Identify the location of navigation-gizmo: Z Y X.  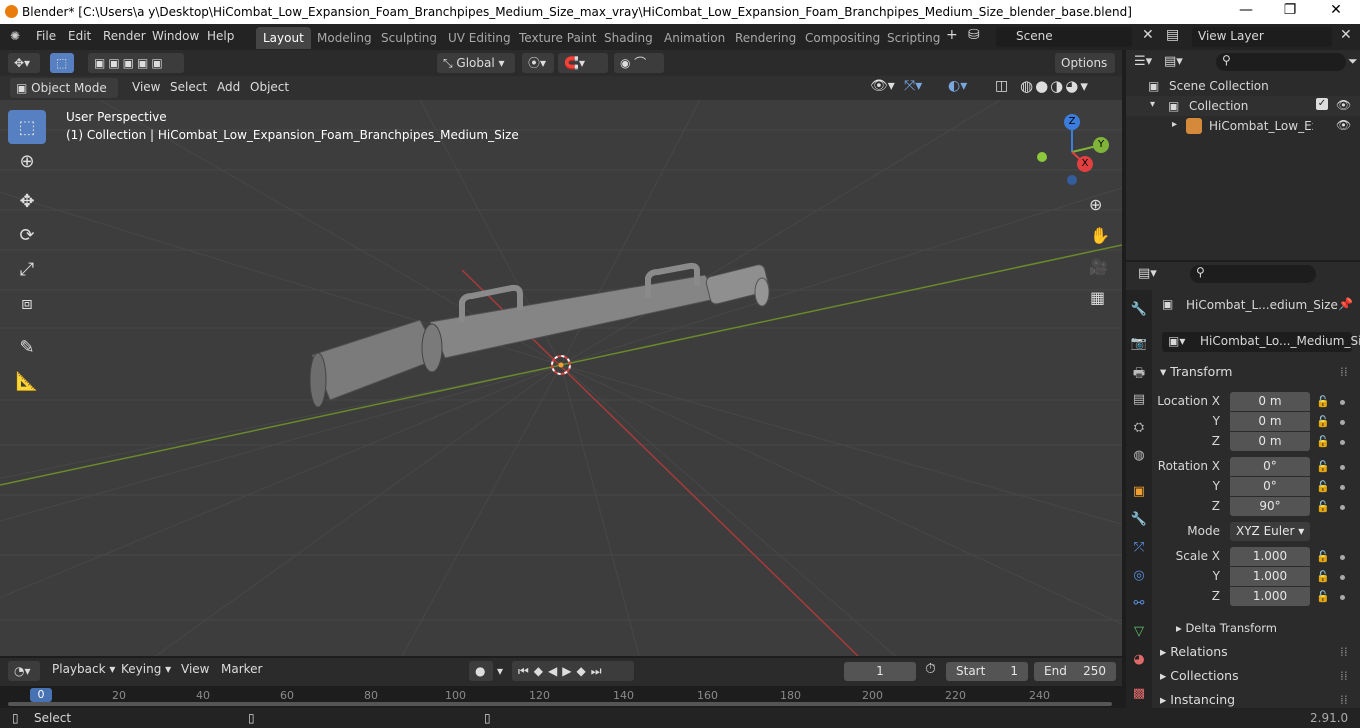
(1072, 152).